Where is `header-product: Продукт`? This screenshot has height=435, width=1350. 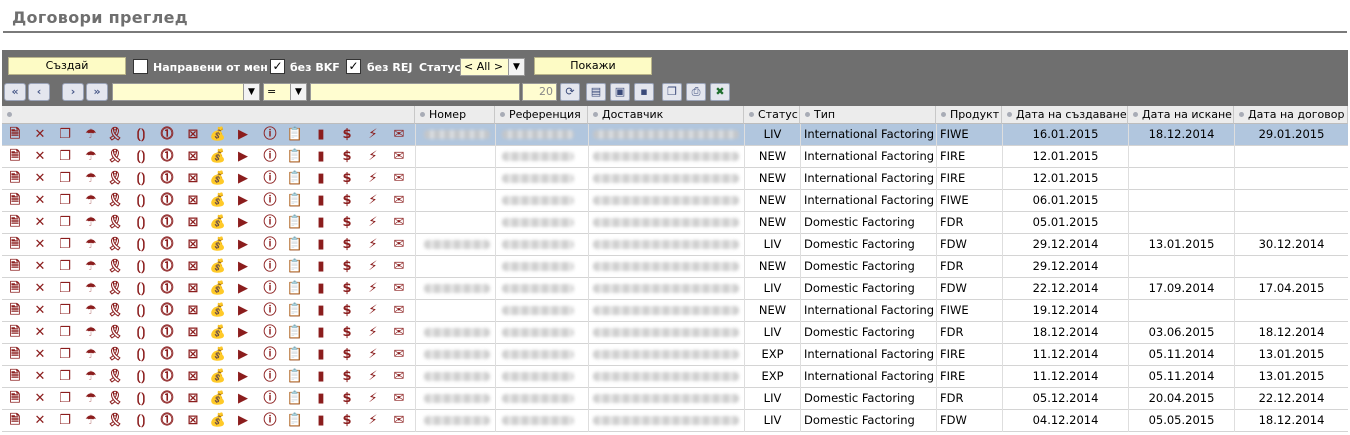
header-product: Продукт is located at coordinates (969, 115).